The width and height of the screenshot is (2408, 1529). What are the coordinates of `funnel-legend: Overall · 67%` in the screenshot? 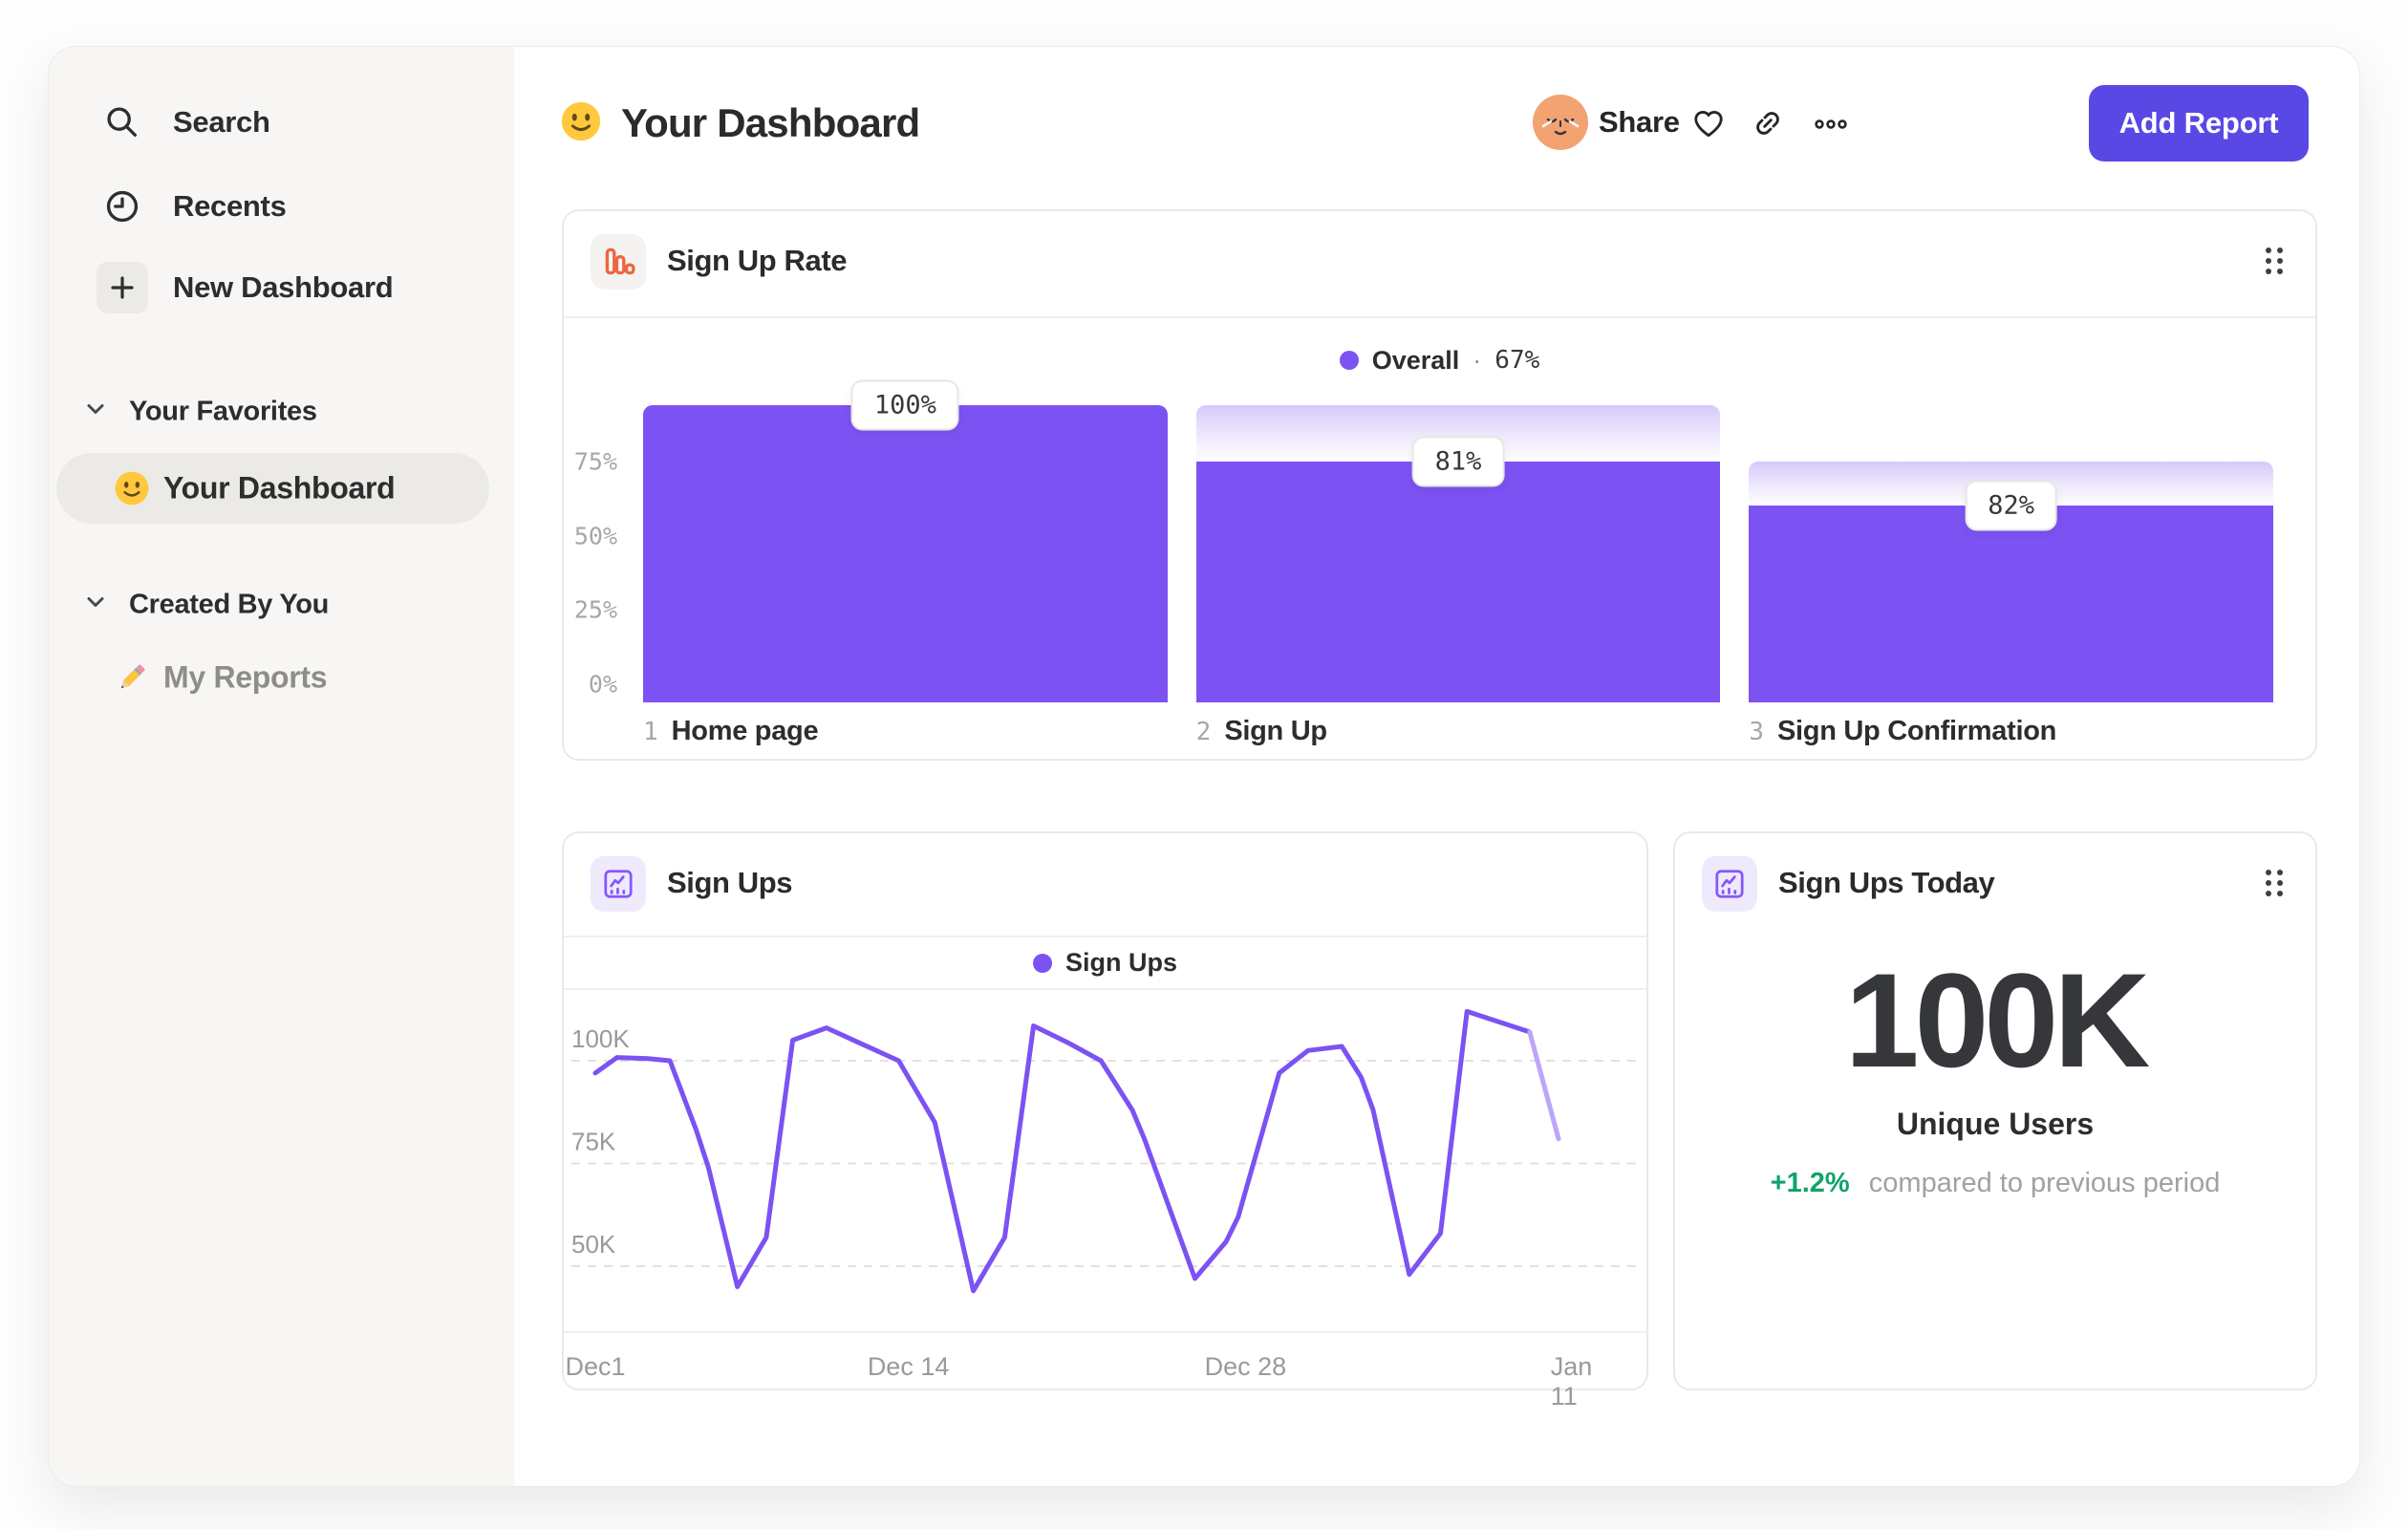 It's located at (1439, 360).